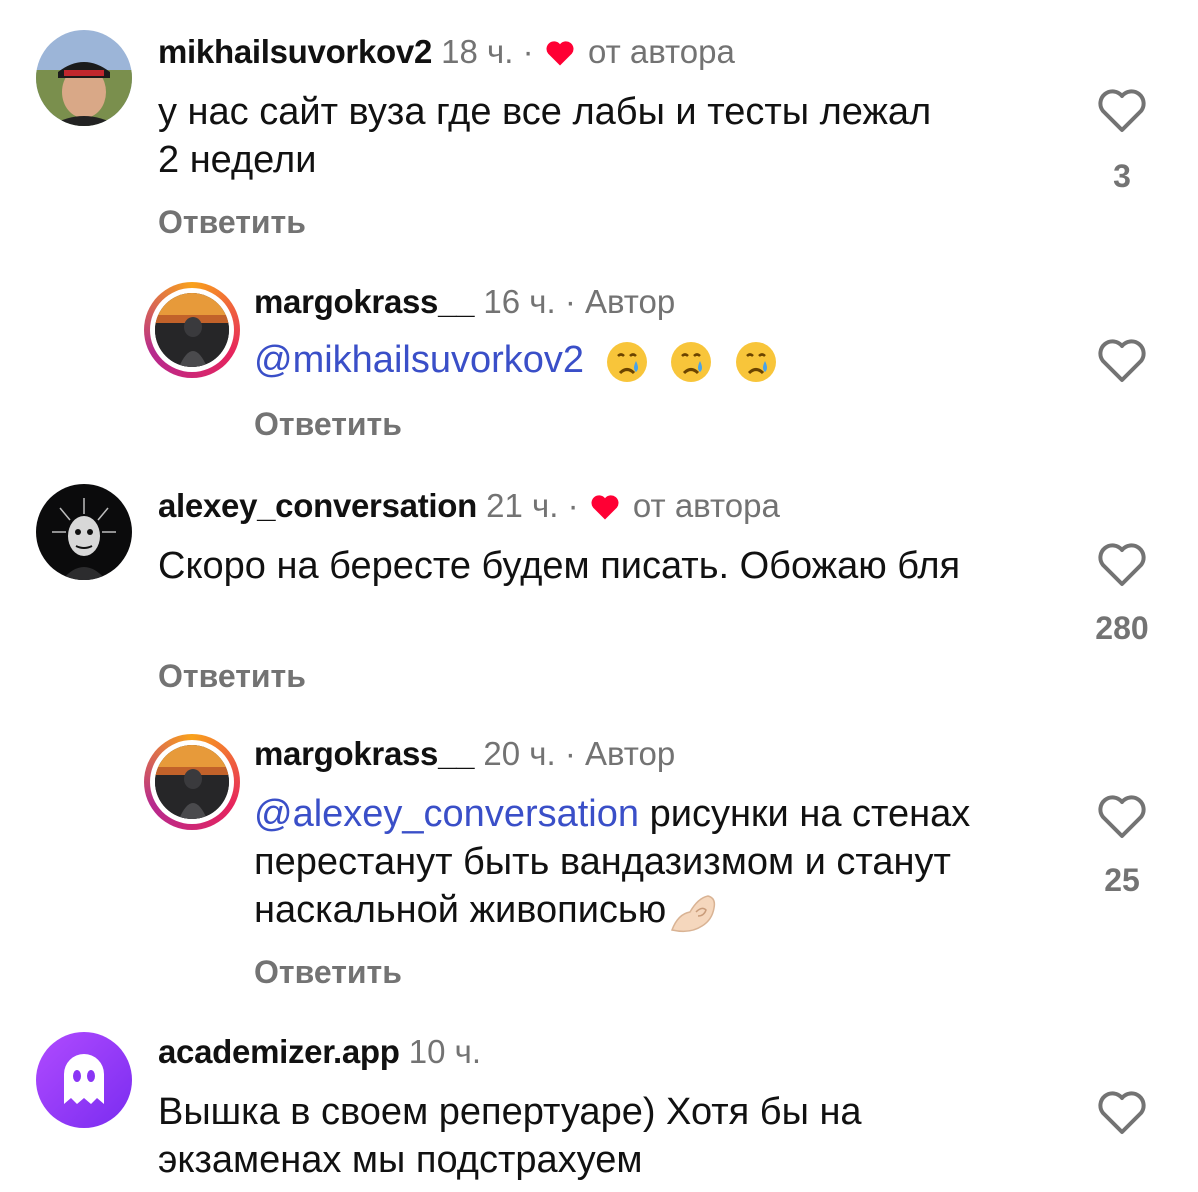 The width and height of the screenshot is (1198, 1192). Describe the element at coordinates (445, 1051) in the screenshot. I see `timestamp: 10 ч.` at that location.